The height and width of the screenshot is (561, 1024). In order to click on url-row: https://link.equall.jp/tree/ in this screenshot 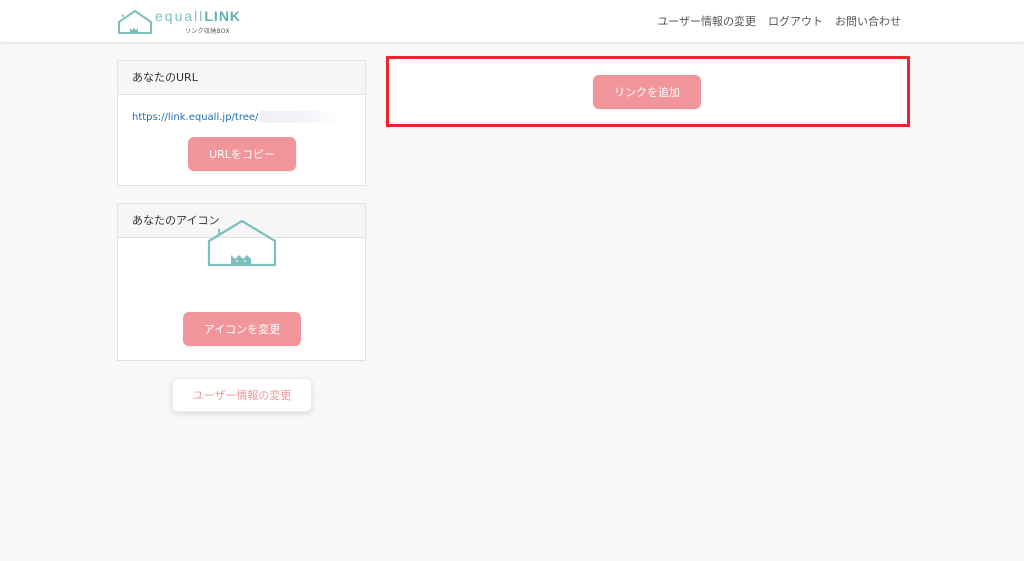, I will do `click(236, 117)`.